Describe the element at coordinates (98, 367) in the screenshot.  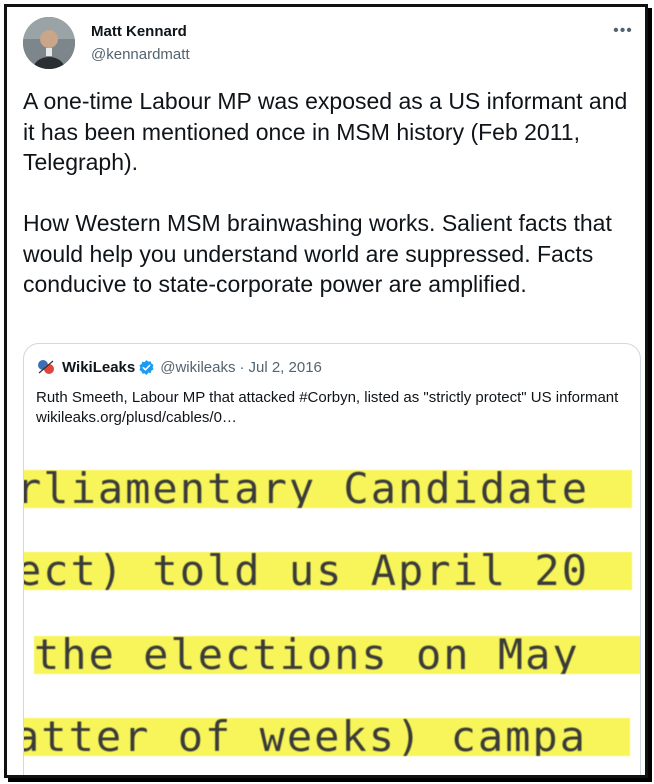
I see `quoted-author-name: WikiLeaks` at that location.